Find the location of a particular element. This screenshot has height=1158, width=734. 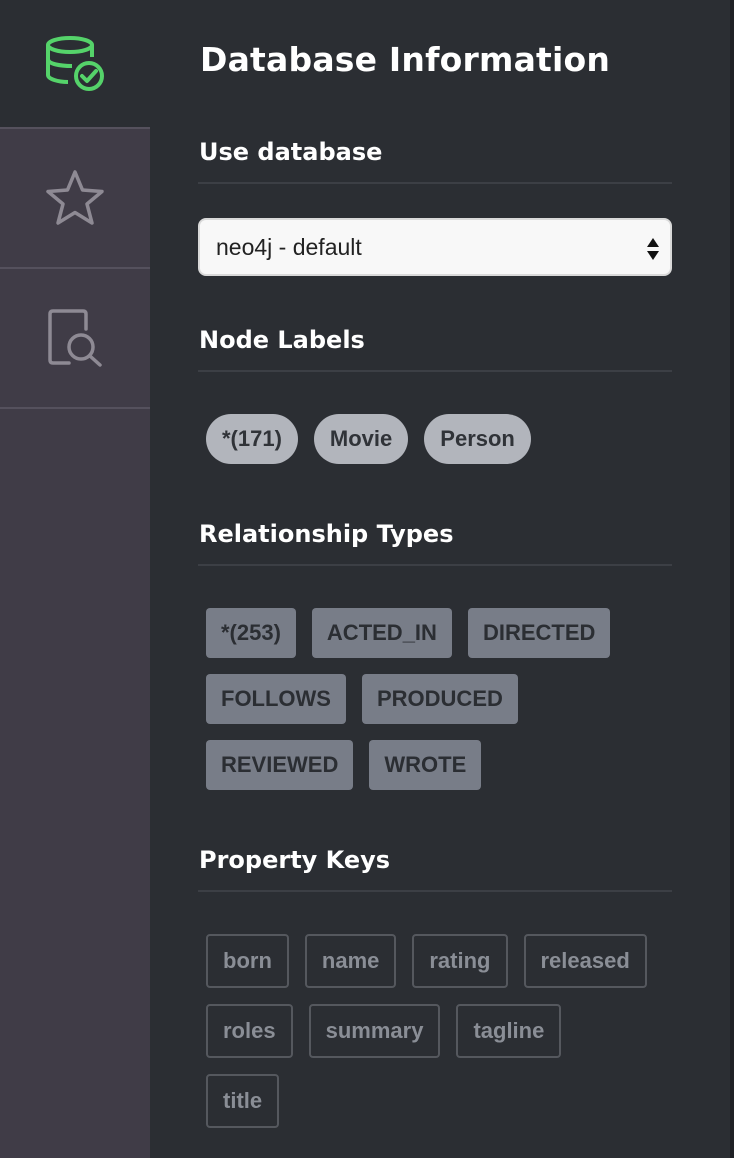

property-keys-row: born name rating released is located at coordinates (426, 961).